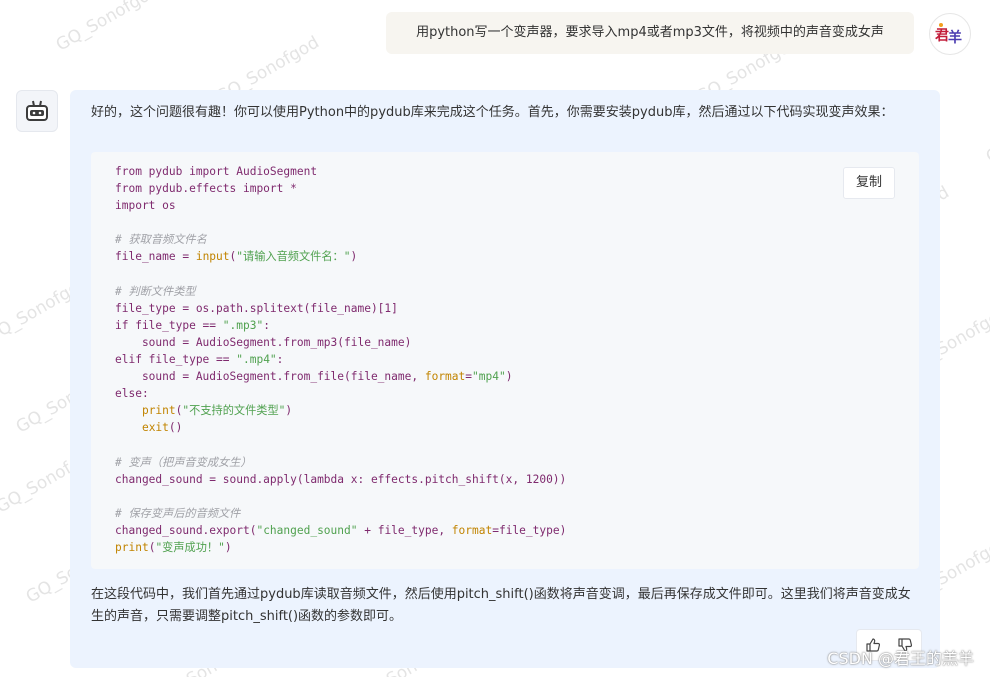 Image resolution: width=990 pixels, height=677 pixels. I want to click on code-line: file_name = input("请输入音频文件名："), so click(236, 257).